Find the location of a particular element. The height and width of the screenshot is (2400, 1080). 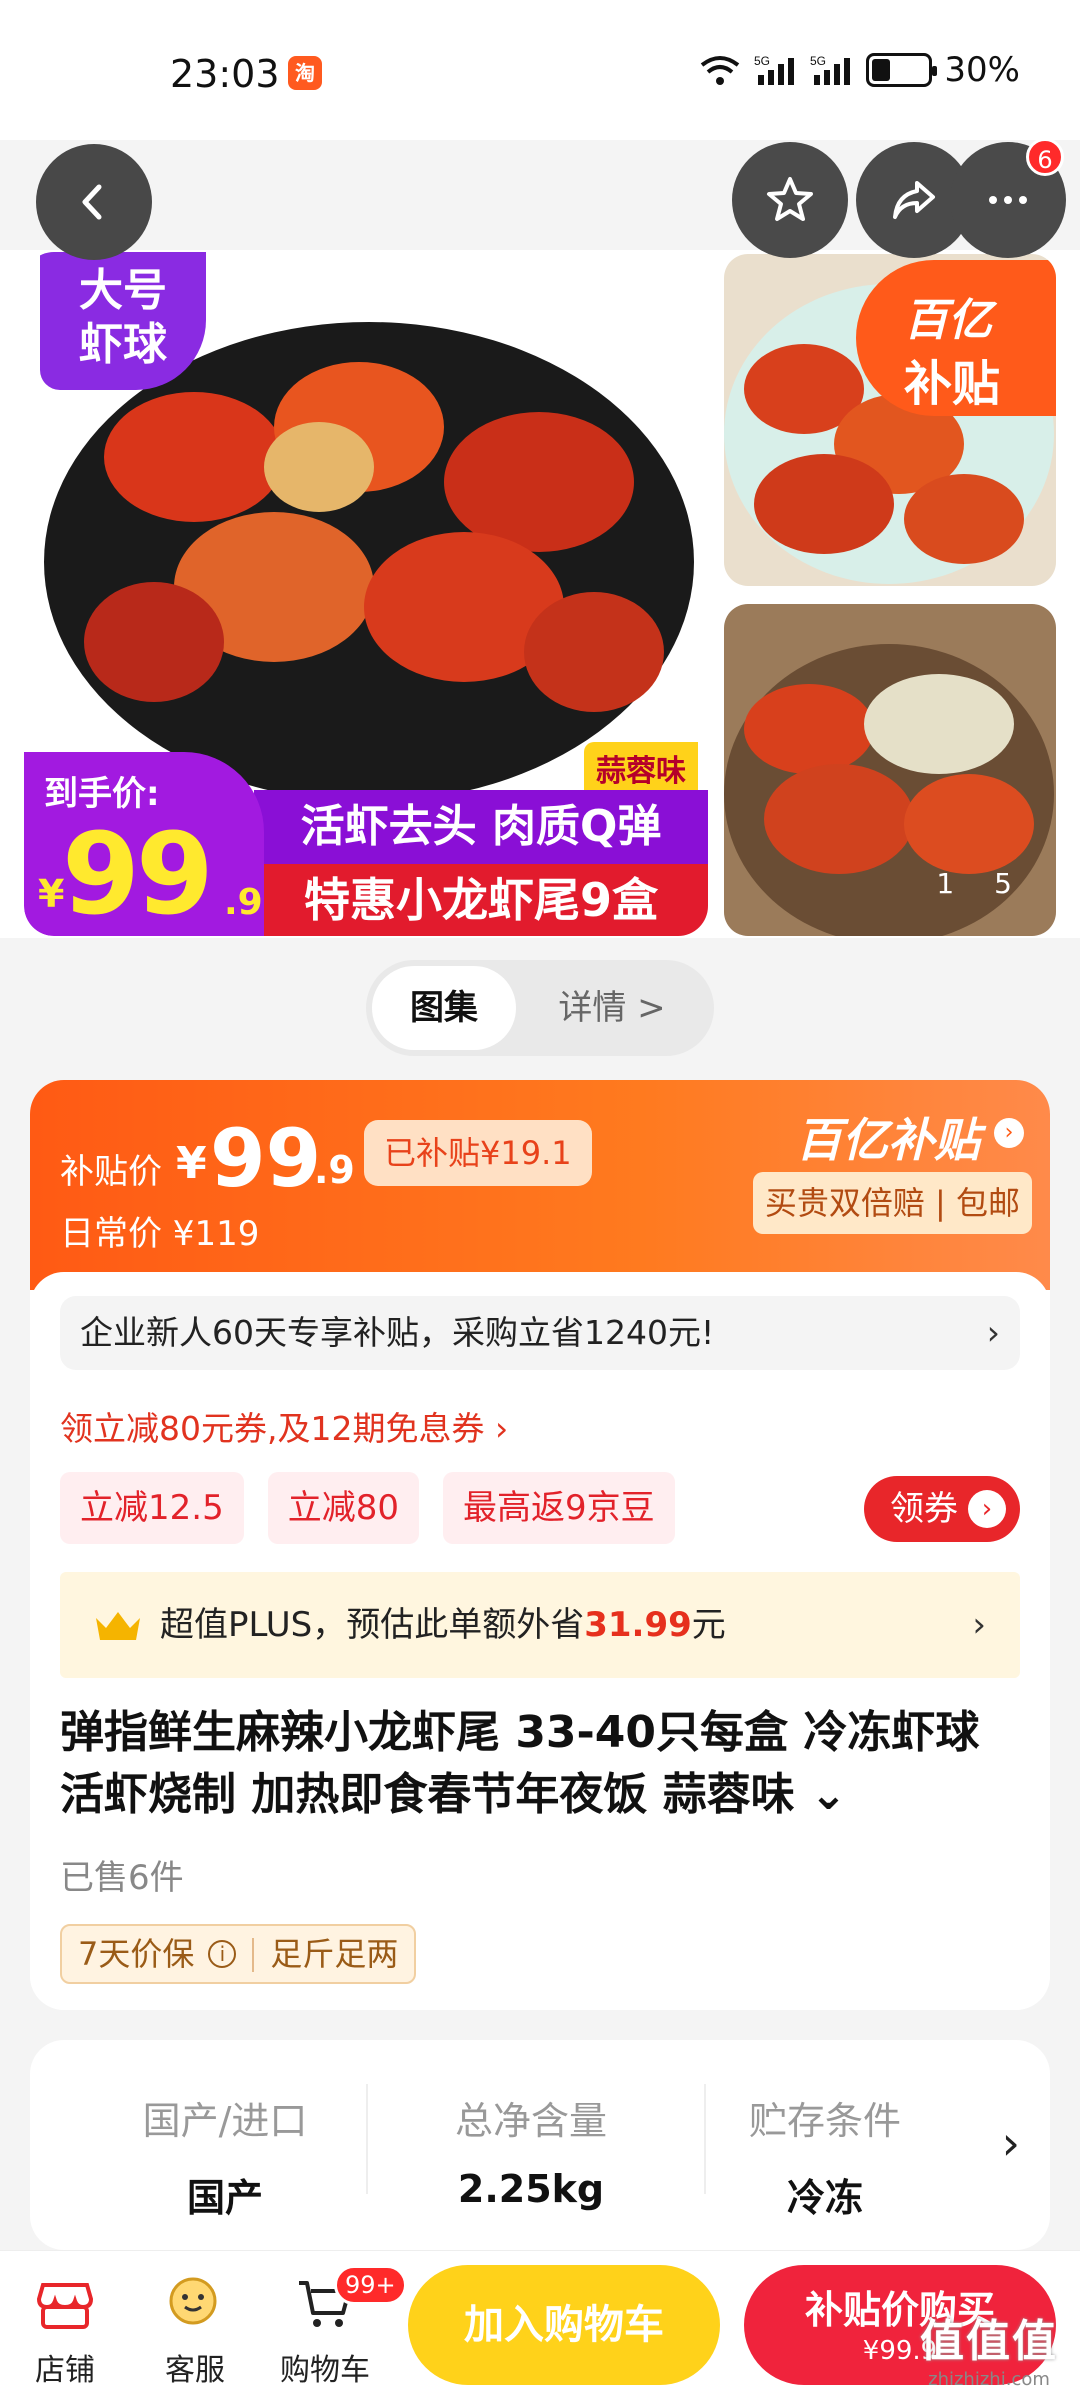

add-to-cart-button: 加入购物车 is located at coordinates (564, 2325).